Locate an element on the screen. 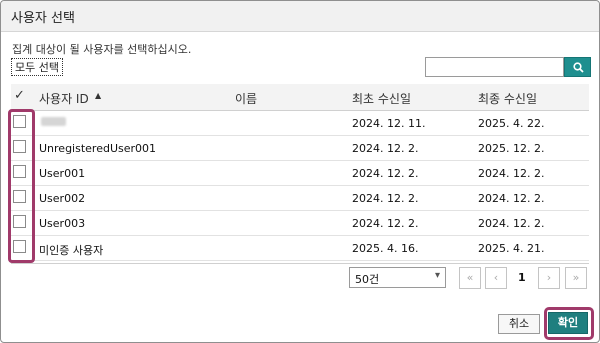 The width and height of the screenshot is (600, 343). prev-page-button: ‹ is located at coordinates (496, 278).